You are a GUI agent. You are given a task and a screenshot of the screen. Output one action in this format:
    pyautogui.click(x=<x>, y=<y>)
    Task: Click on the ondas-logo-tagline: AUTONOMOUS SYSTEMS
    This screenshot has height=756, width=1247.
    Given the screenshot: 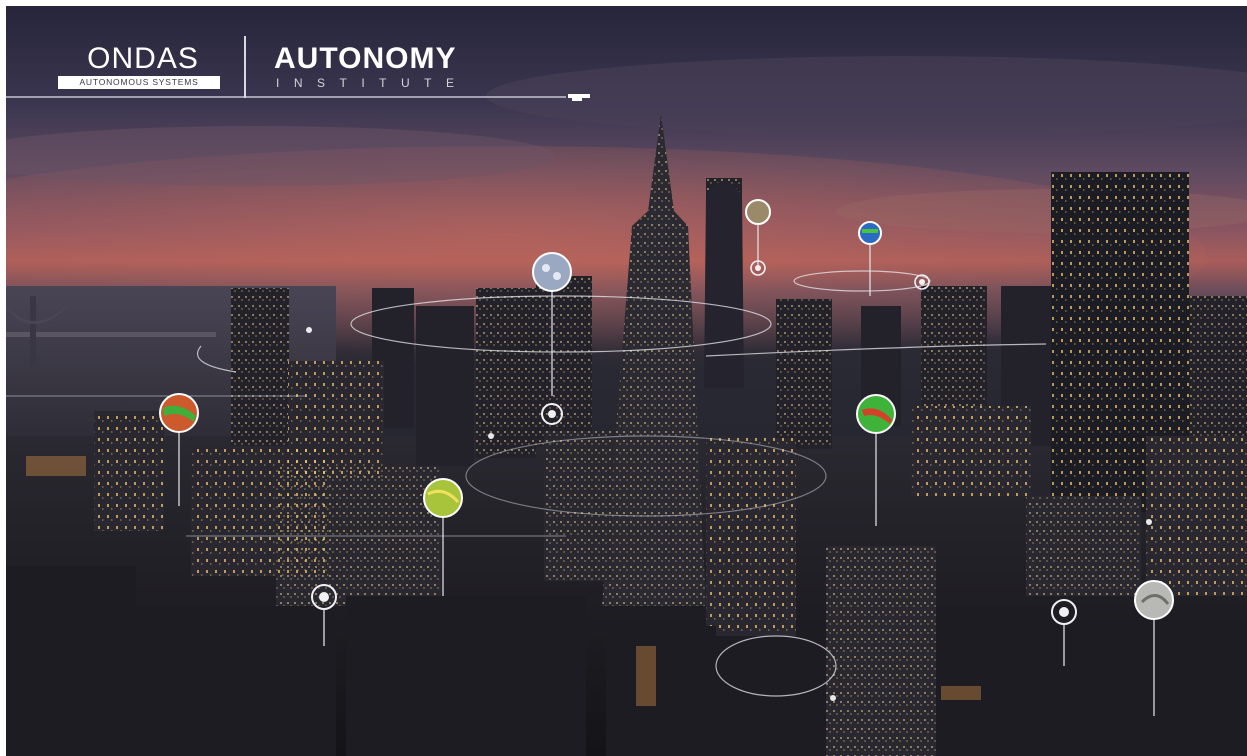 What is the action you would take?
    pyautogui.click(x=139, y=82)
    